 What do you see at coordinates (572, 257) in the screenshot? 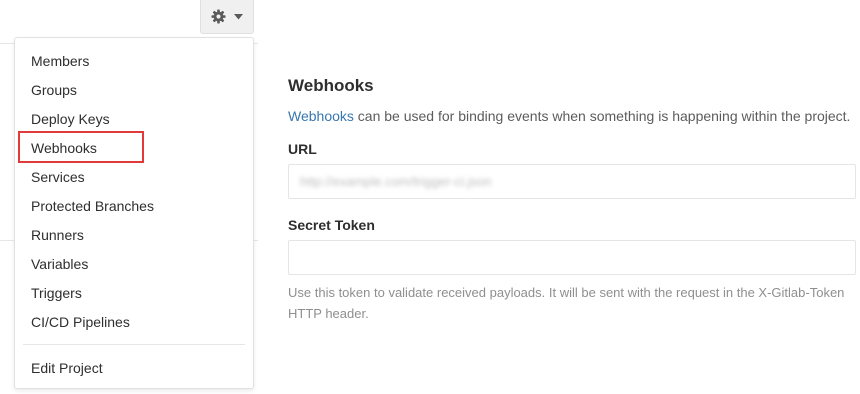
I see `secret-token-input` at bounding box center [572, 257].